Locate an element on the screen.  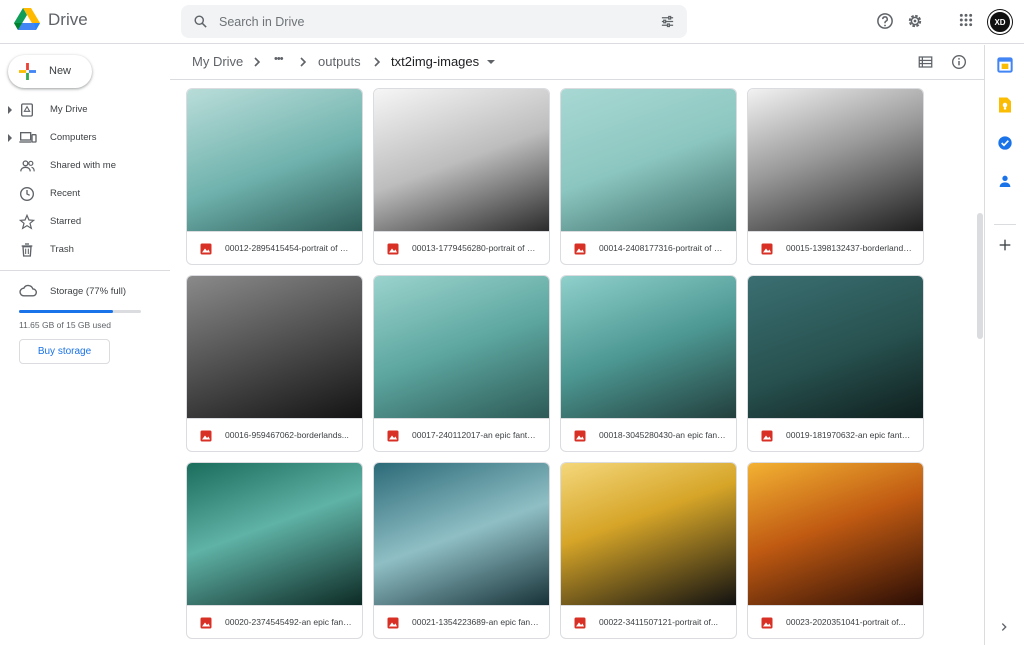
info-icon is located at coordinates (959, 62).